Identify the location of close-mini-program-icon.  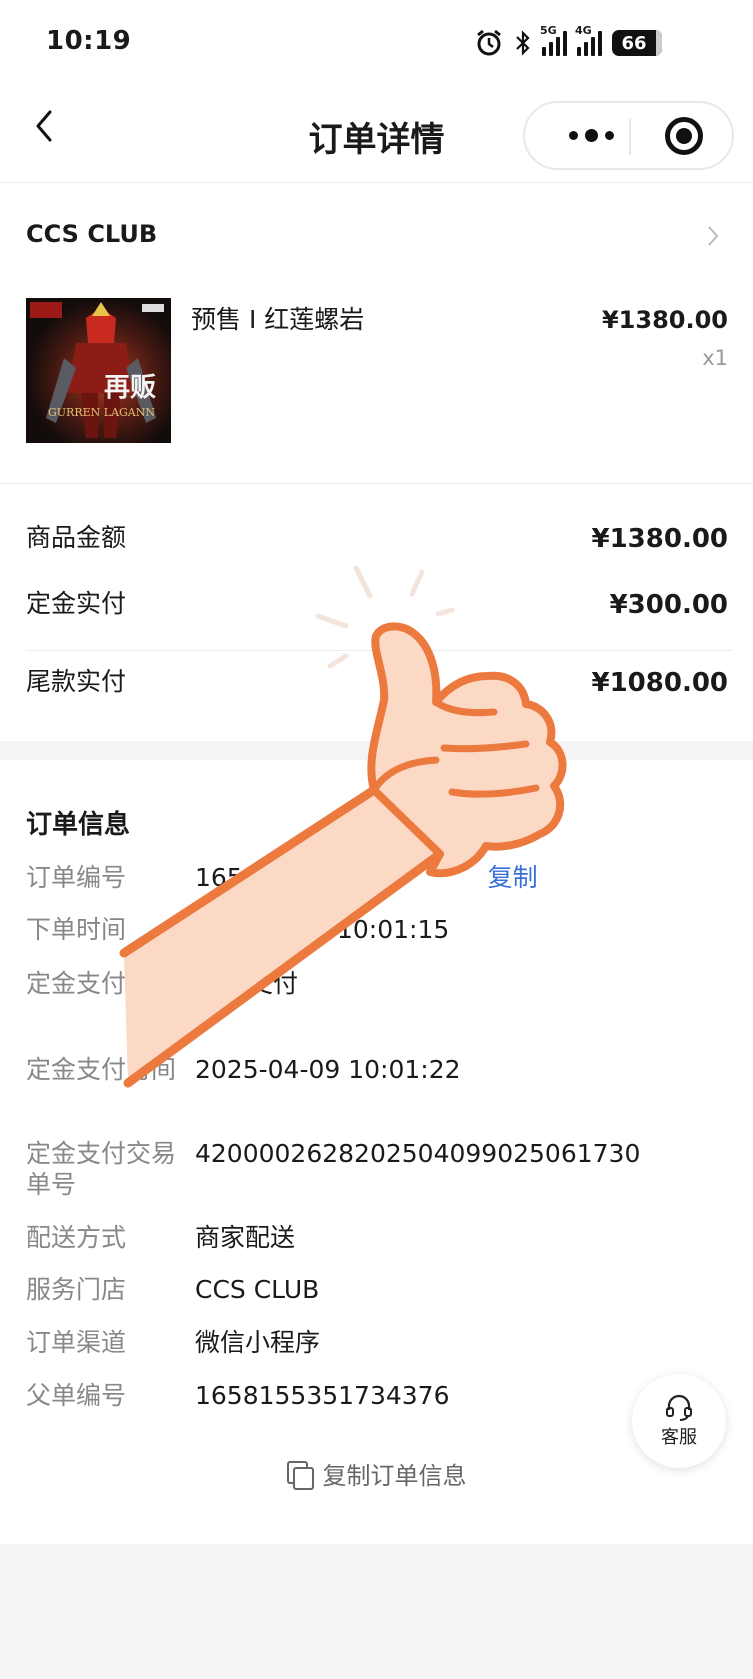
(684, 136).